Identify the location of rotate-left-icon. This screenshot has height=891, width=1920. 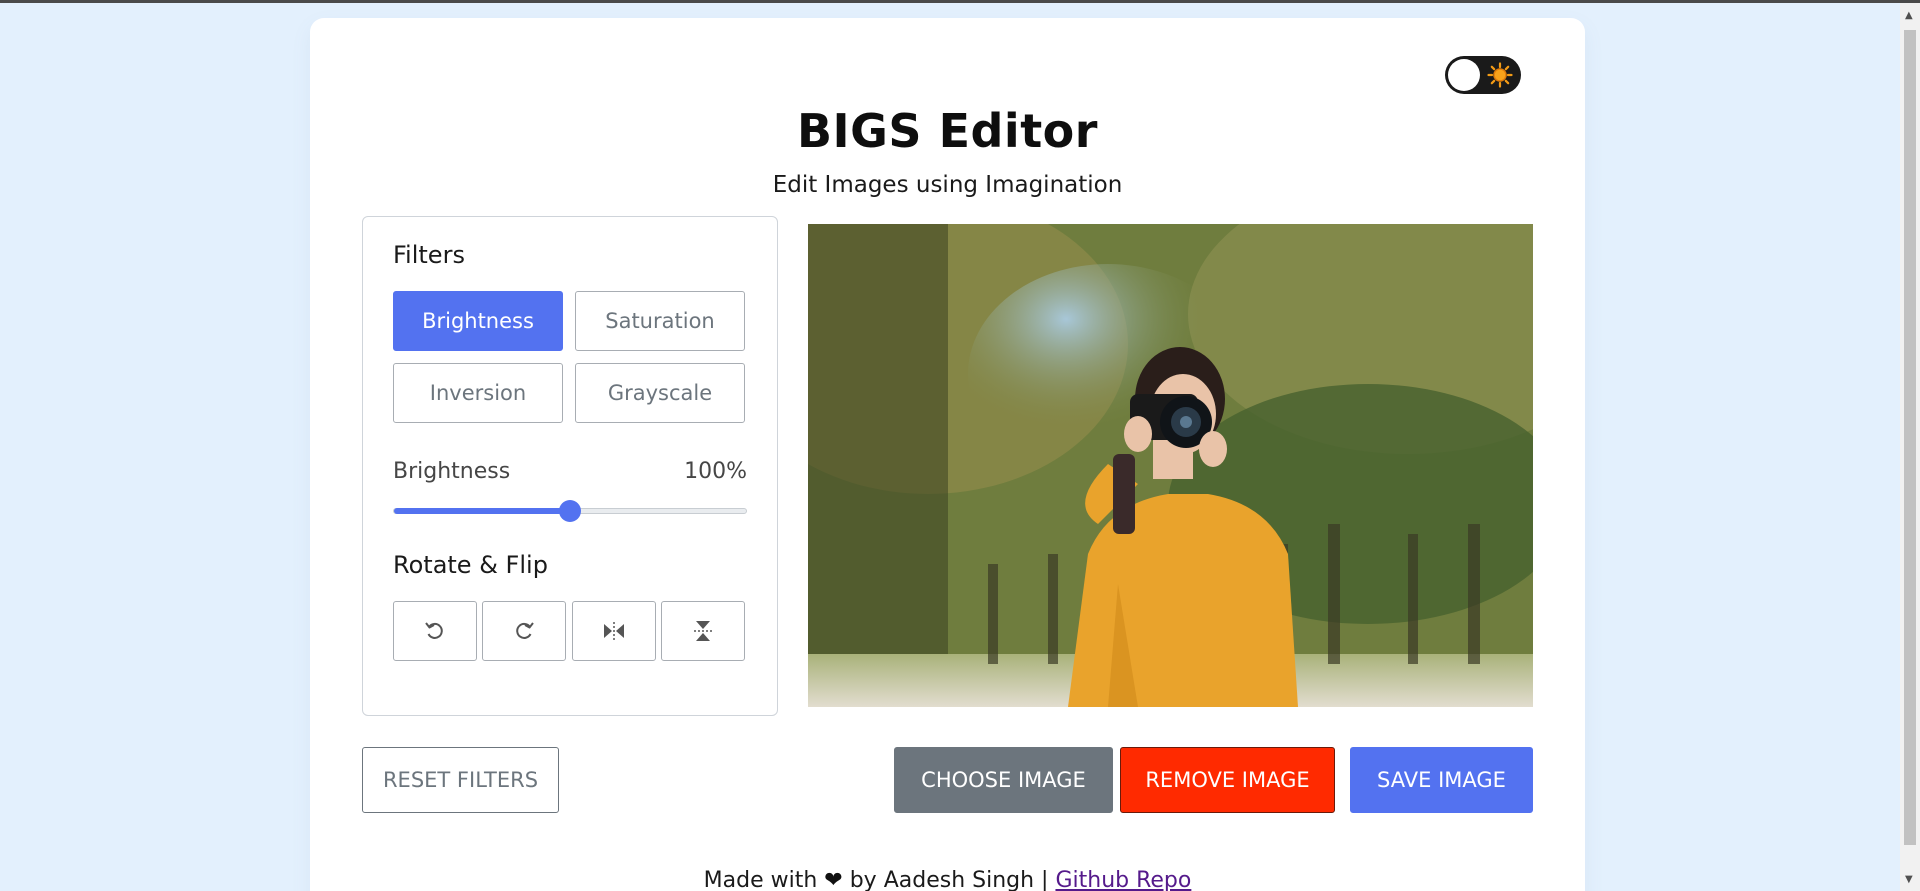
(434, 630).